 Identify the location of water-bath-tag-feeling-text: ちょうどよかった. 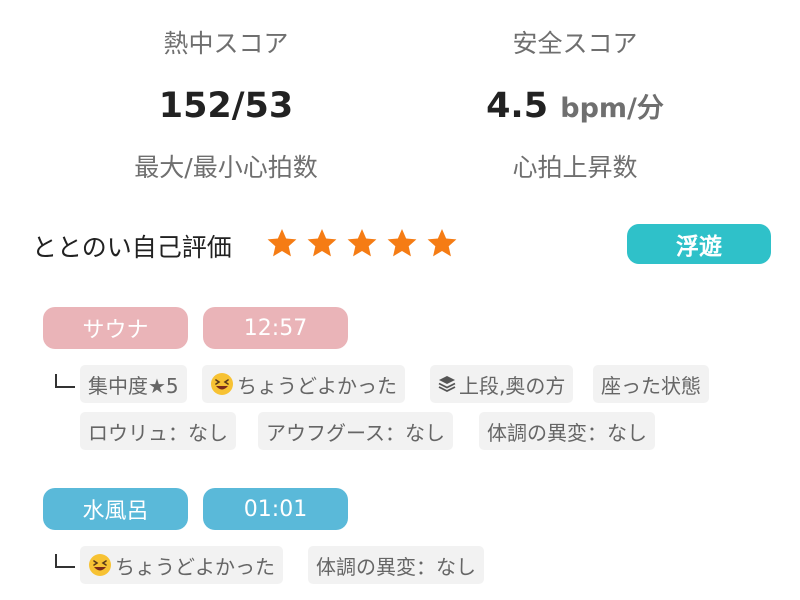
(195, 566).